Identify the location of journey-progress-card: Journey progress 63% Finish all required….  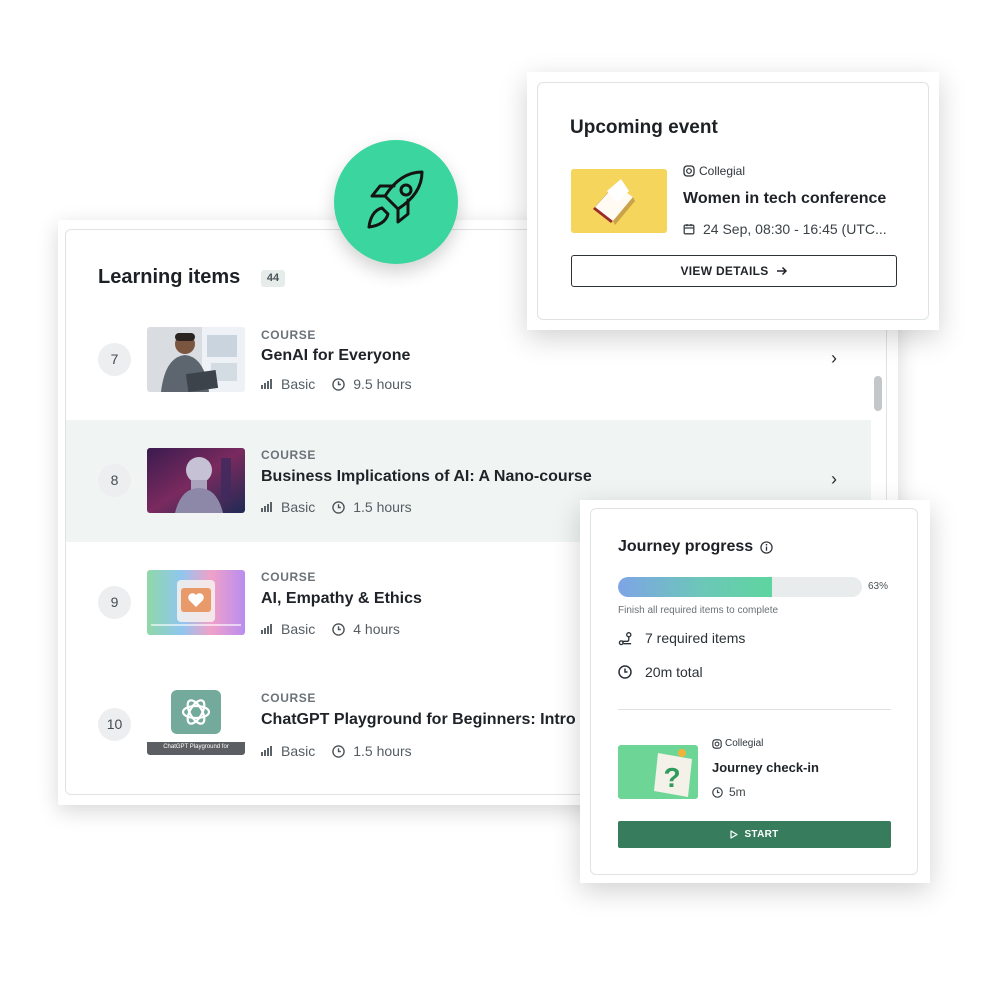
(754, 691).